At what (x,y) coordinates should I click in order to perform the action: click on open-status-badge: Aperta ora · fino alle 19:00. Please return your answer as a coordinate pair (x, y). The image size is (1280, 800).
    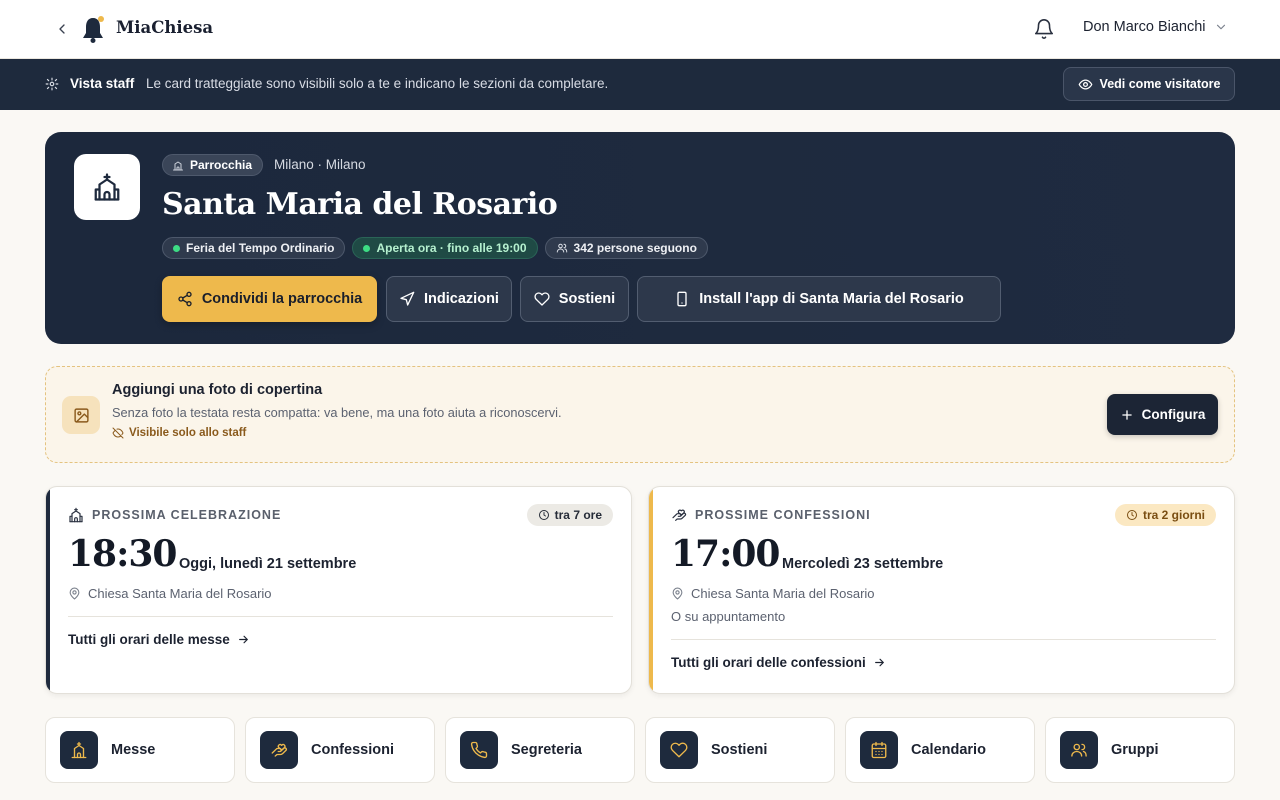
    Looking at the image, I should click on (445, 248).